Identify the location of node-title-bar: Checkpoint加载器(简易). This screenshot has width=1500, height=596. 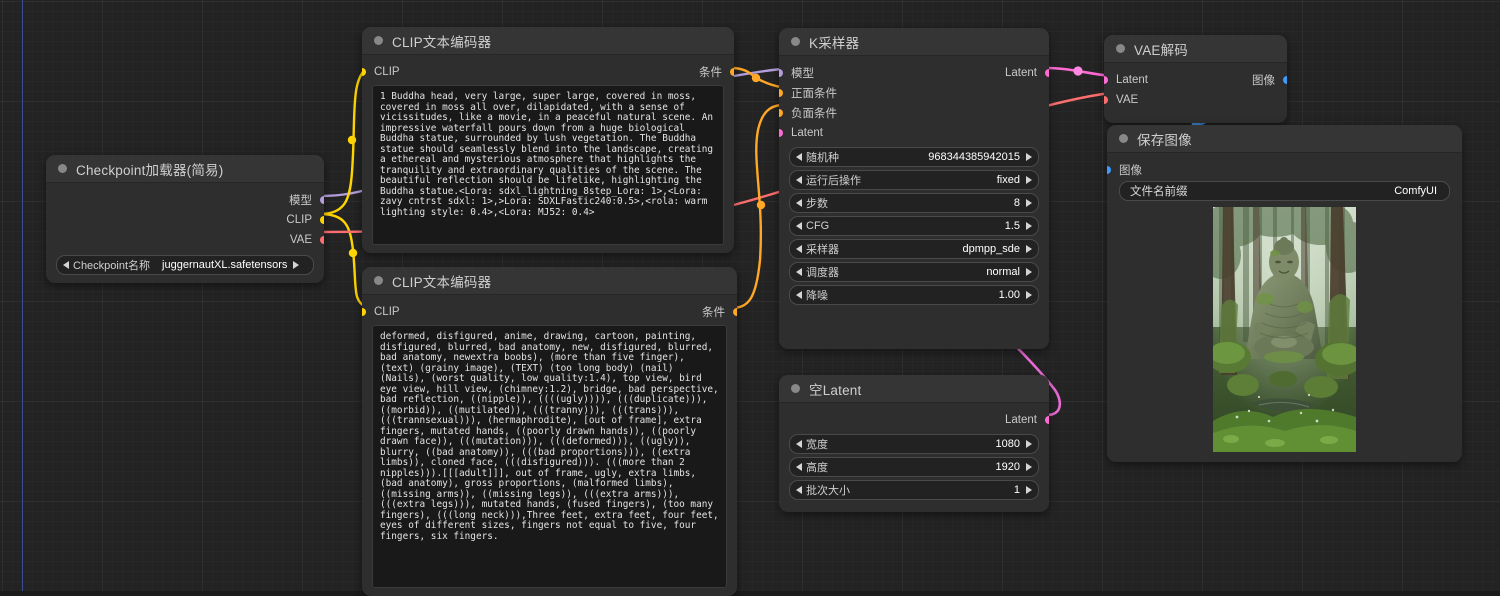
(185, 169).